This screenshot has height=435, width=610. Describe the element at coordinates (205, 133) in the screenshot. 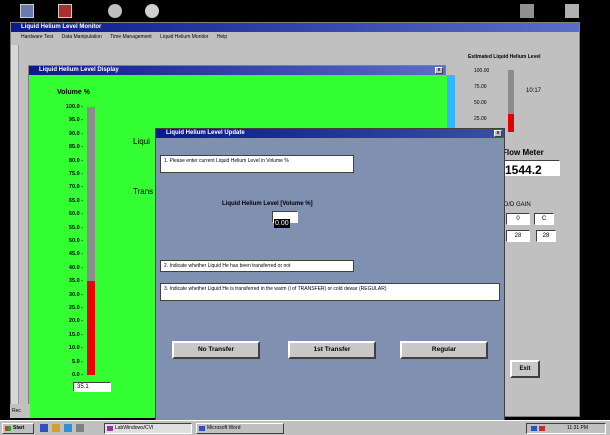

I see `dialog-title: Liquid Helium Level Update` at that location.